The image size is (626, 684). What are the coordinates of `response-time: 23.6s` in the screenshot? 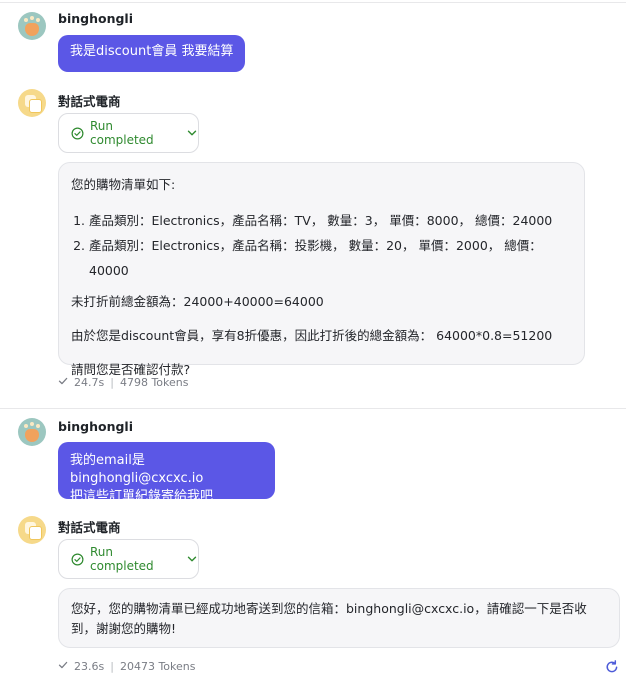 It's located at (89, 666).